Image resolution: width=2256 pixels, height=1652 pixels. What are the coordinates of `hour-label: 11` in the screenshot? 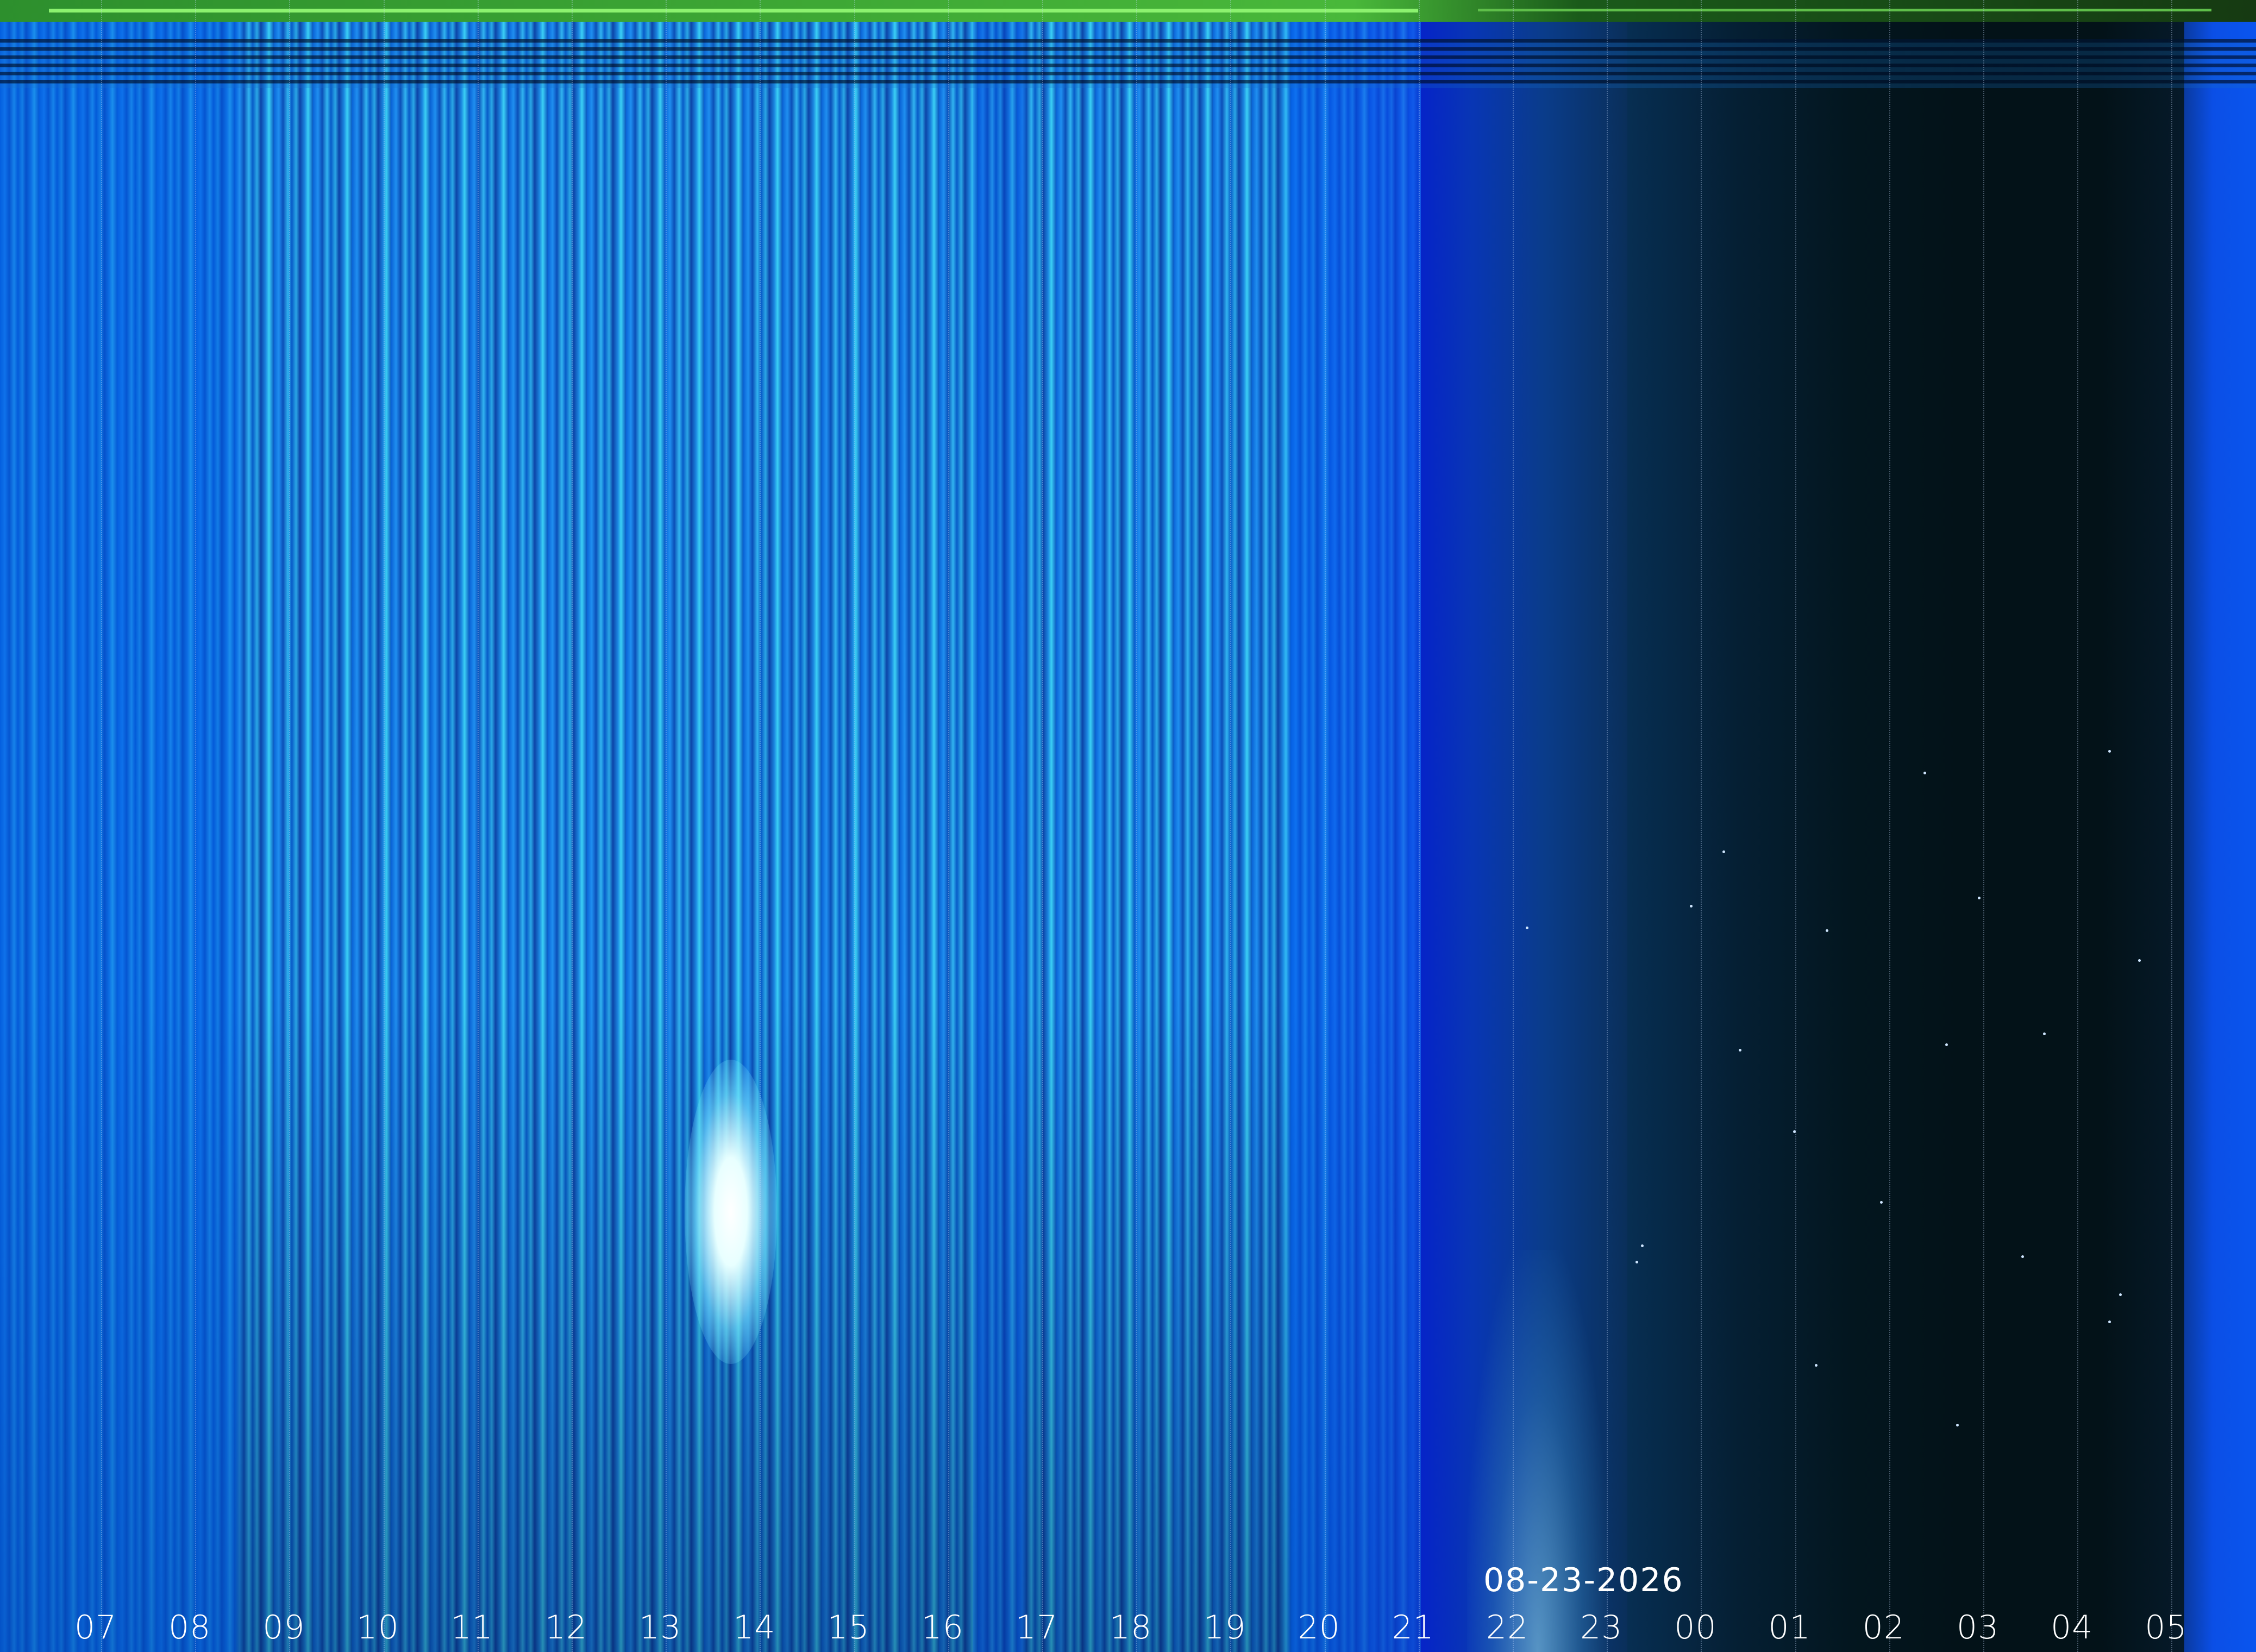 It's located at (471, 1628).